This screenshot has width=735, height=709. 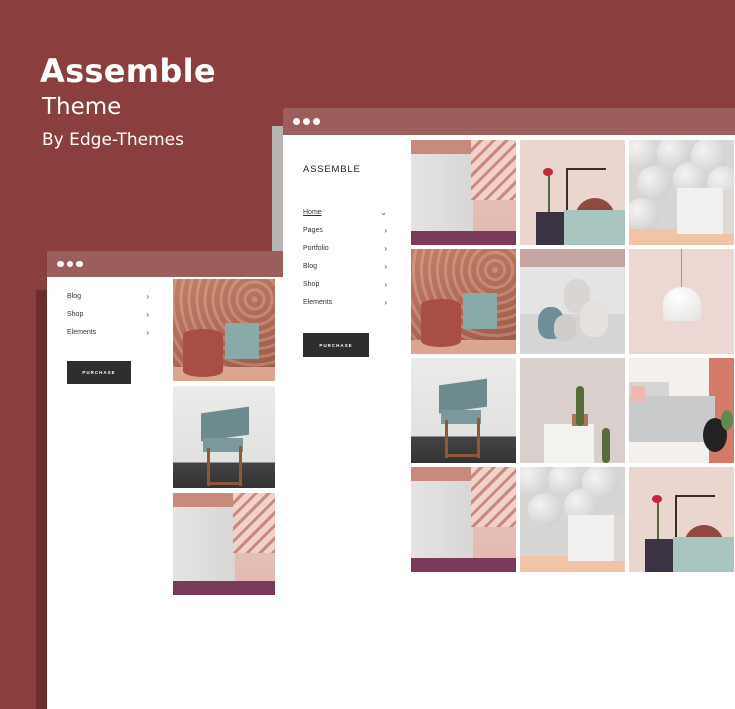 What do you see at coordinates (336, 345) in the screenshot?
I see `purchase-button: PURCHASE` at bounding box center [336, 345].